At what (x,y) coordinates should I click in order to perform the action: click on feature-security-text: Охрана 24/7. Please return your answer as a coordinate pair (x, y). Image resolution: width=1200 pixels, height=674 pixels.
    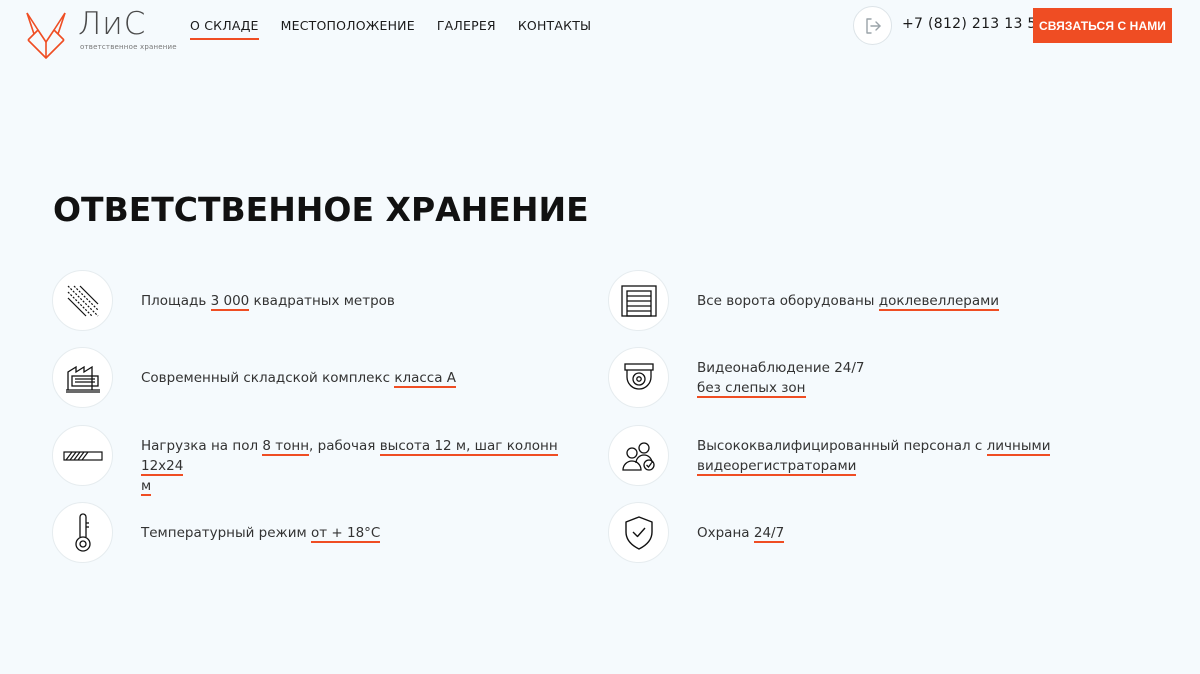
    Looking at the image, I should click on (741, 534).